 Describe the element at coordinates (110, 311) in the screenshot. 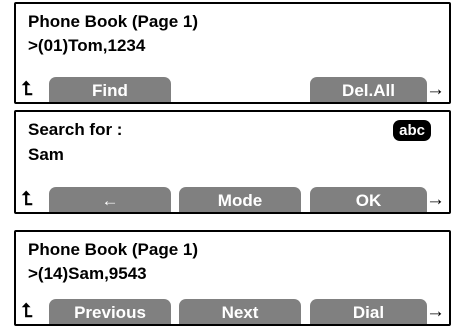

I see `previous-softkey: Previous` at that location.